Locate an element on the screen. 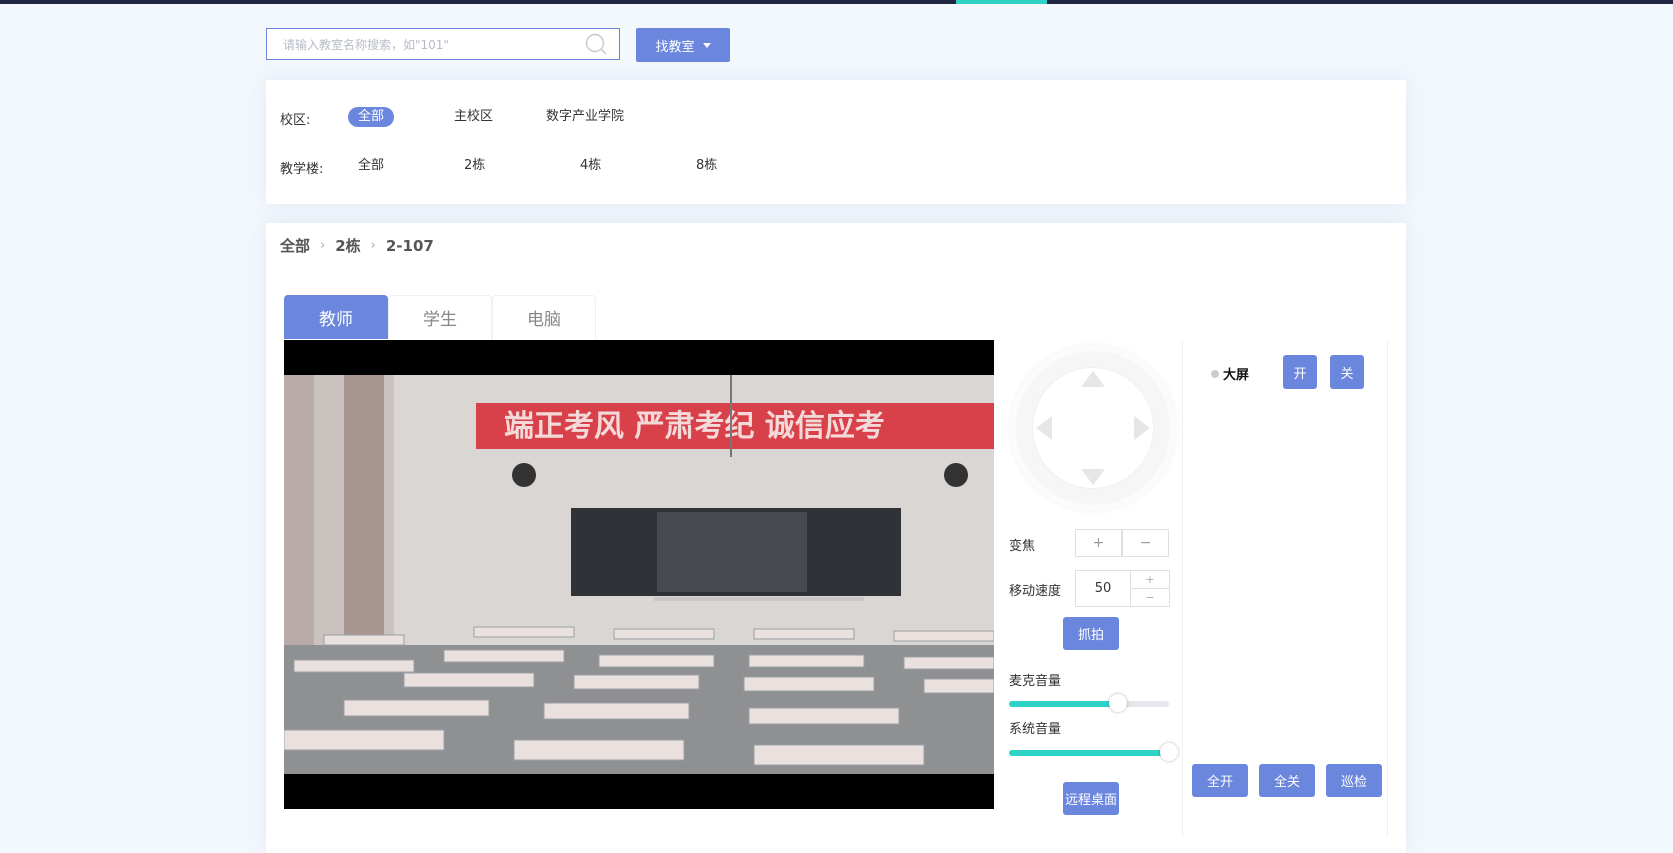  mic-volume-label: 麦克音量 is located at coordinates (1035, 681).